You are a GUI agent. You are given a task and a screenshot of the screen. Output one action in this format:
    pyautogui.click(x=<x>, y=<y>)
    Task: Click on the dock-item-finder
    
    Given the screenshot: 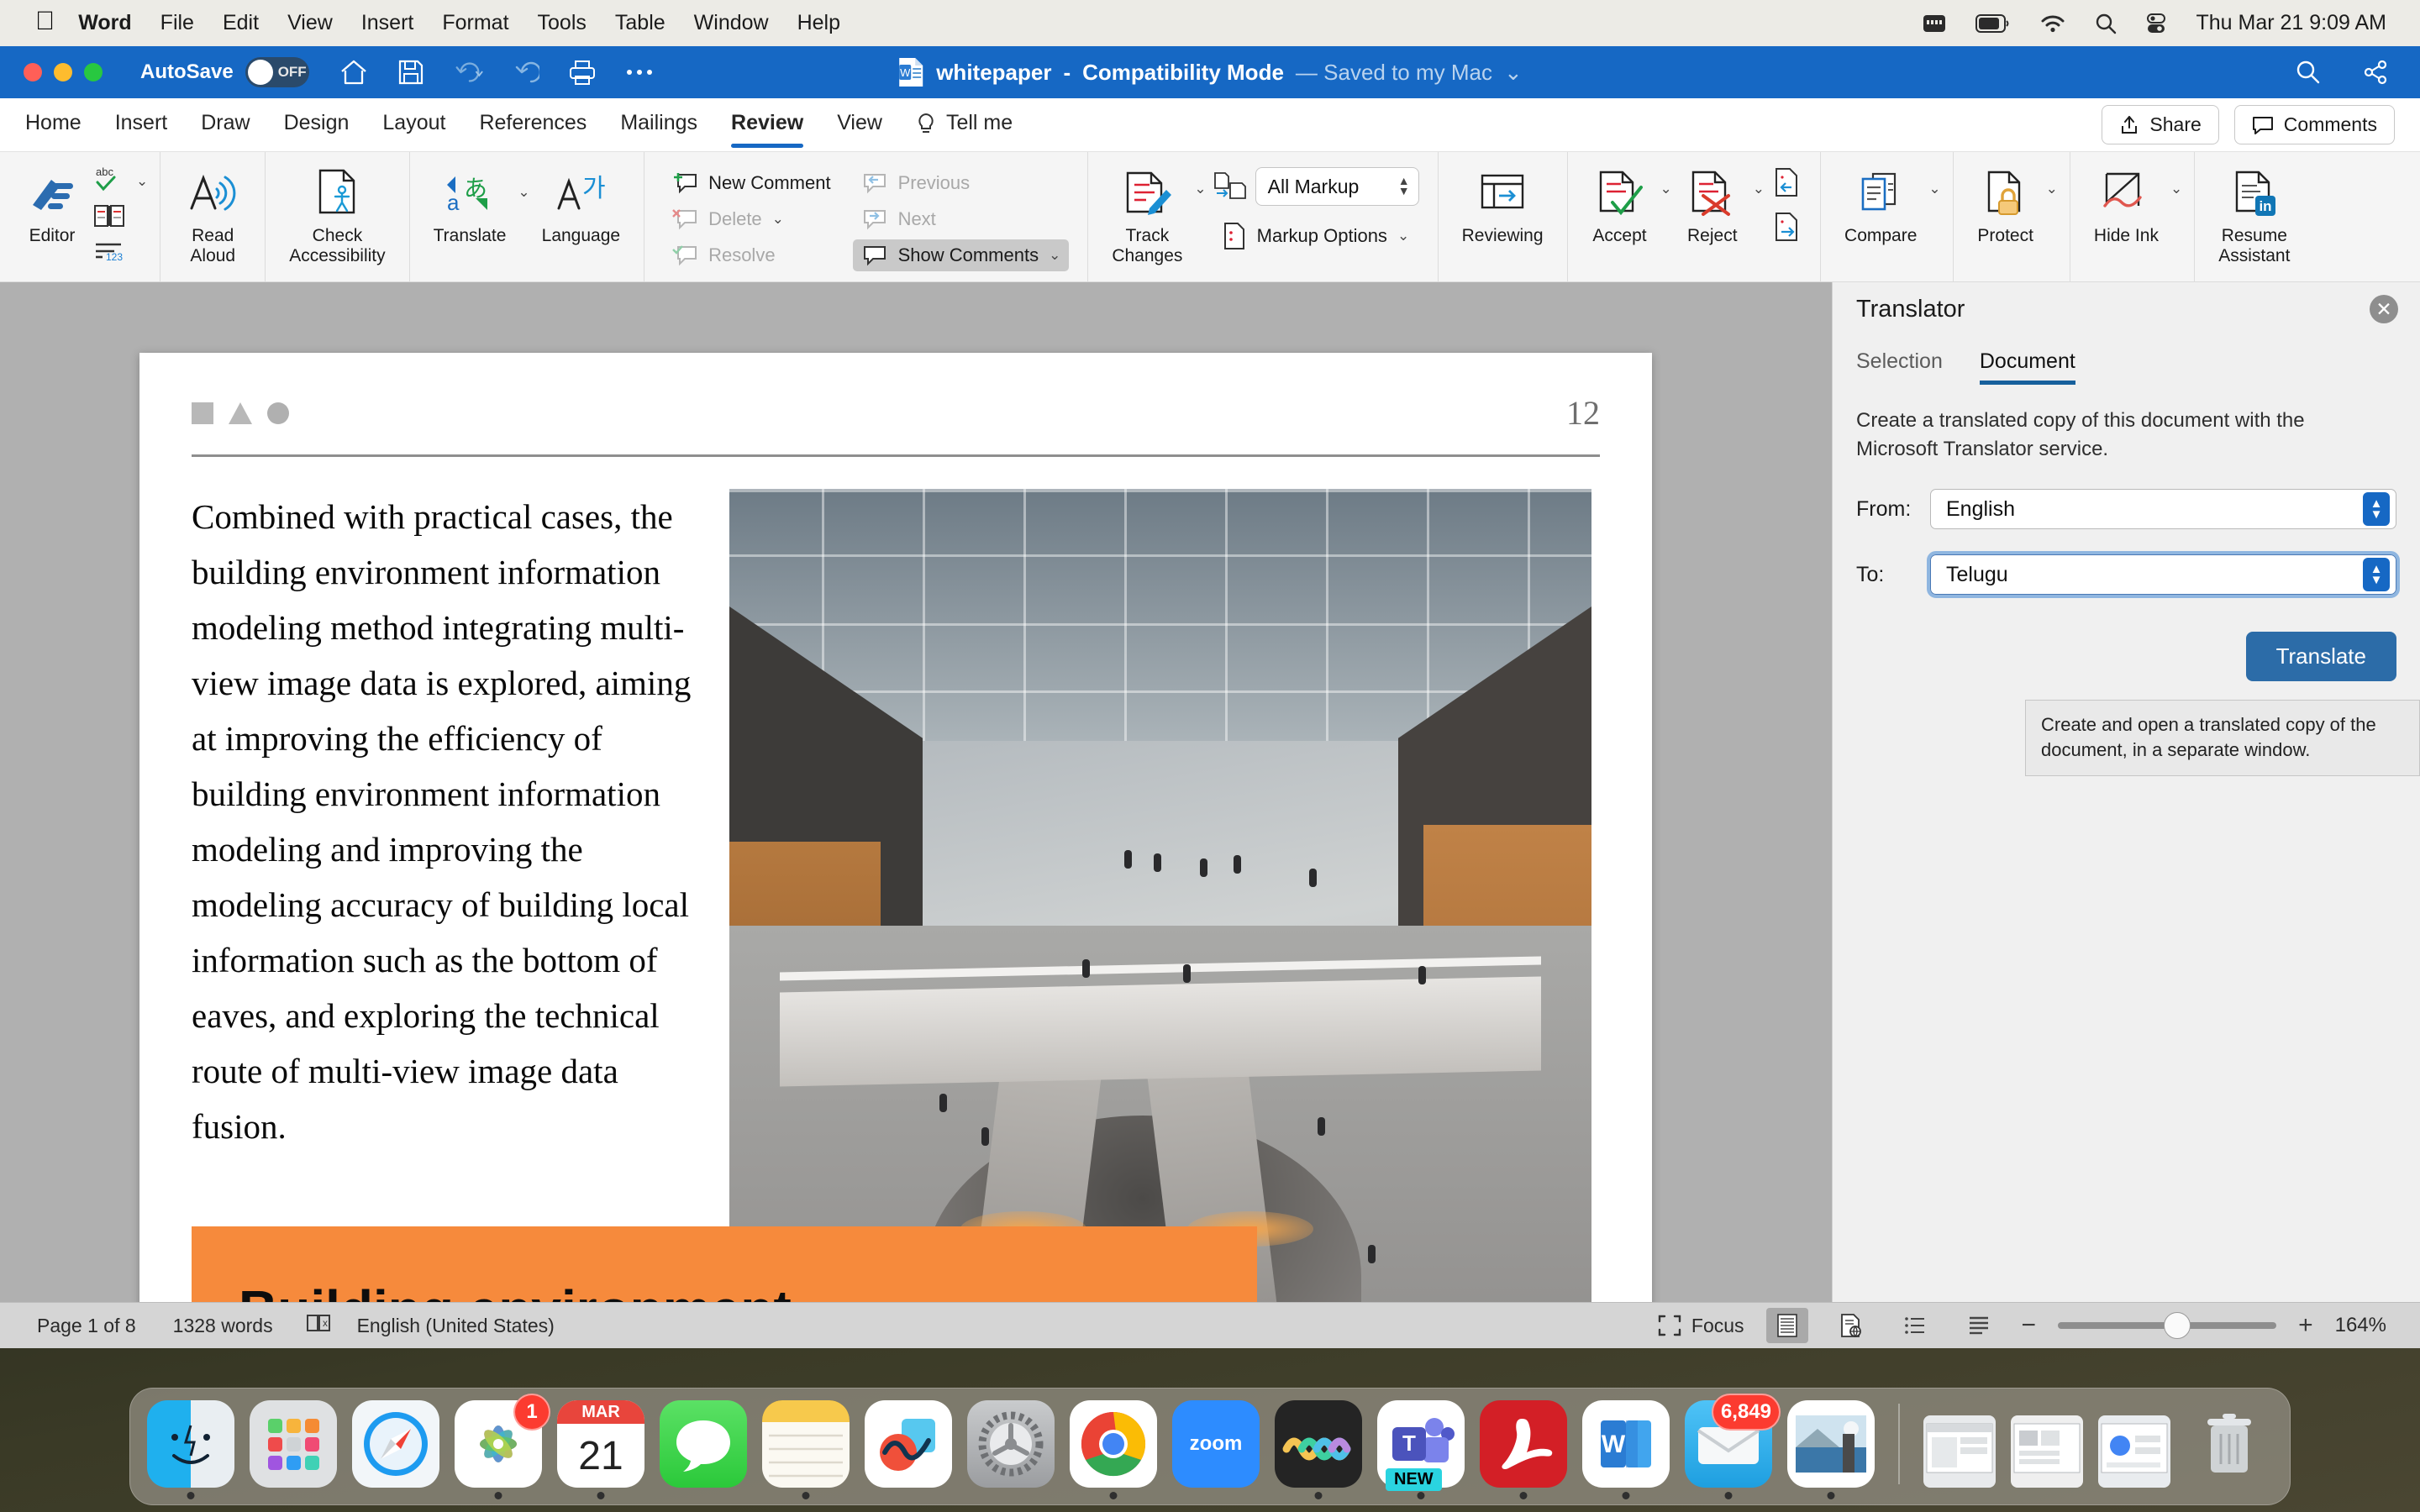 What is the action you would take?
    pyautogui.click(x=191, y=1449)
    